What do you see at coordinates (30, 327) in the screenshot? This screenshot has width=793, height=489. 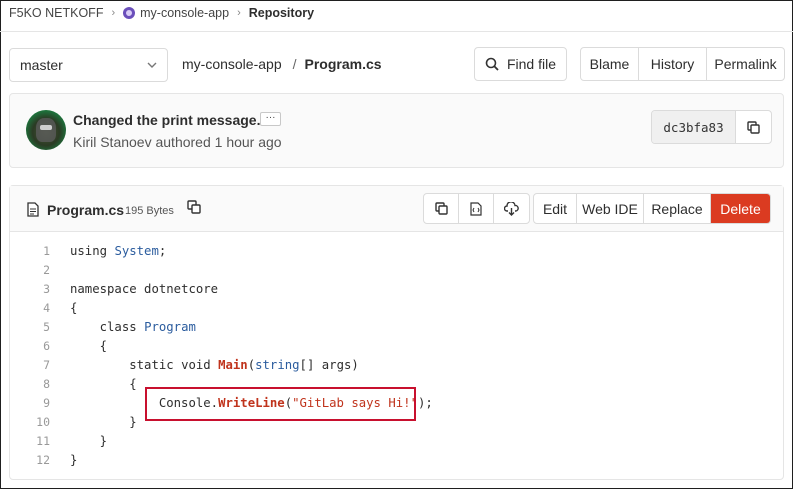 I see `line-number: 5` at bounding box center [30, 327].